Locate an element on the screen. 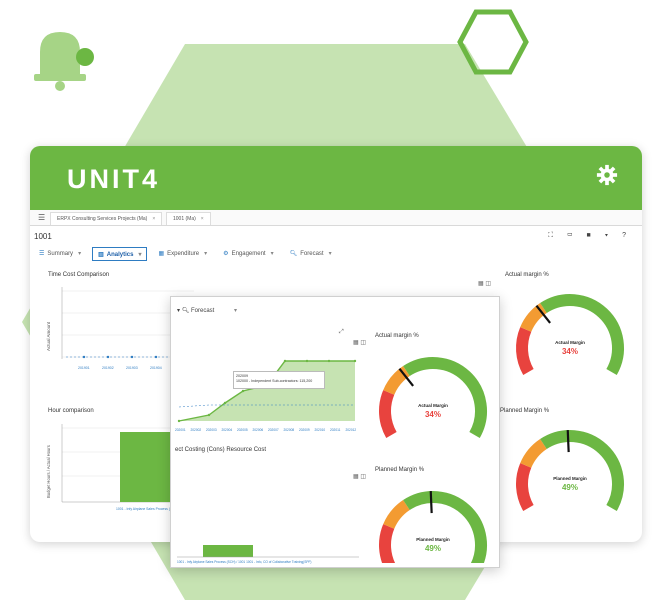 The height and width of the screenshot is (608, 656). y-axis-label: Budget Hours / Actual Hours is located at coordinates (48, 471).